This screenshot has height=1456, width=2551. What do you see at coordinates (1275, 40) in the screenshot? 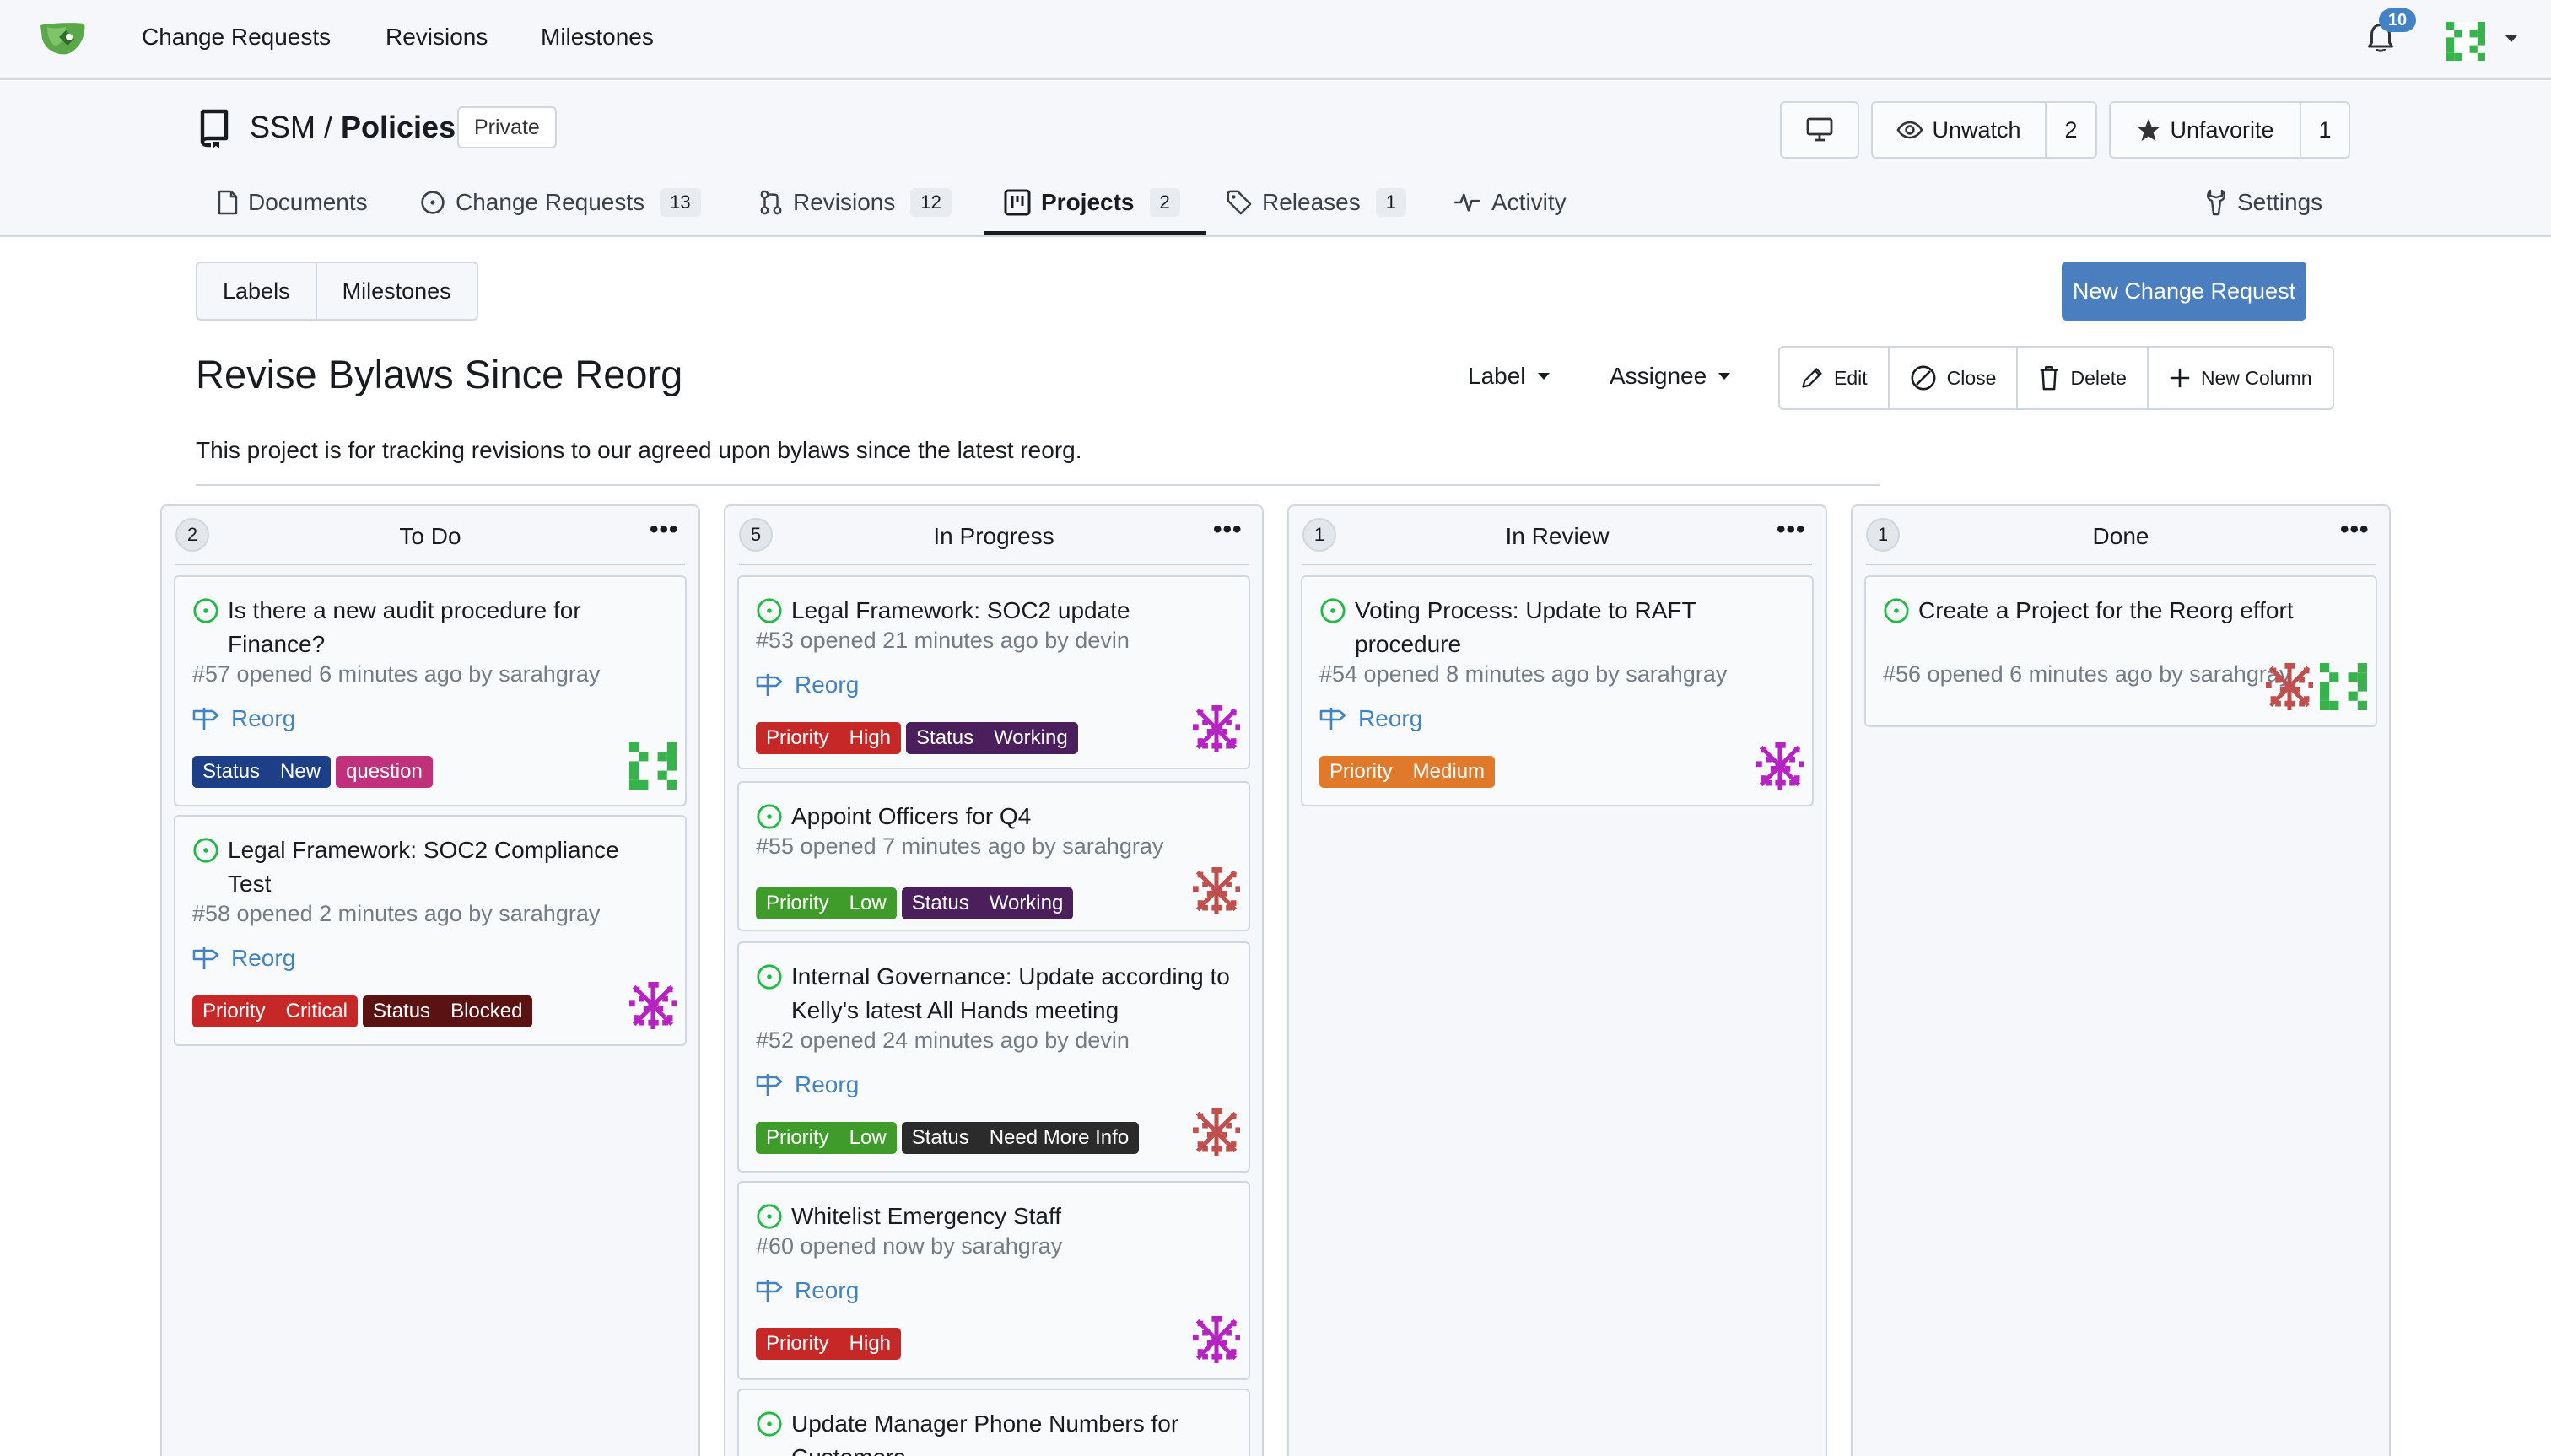
I see `top-navbar: Change Requests Revisions Milestones 10` at bounding box center [1275, 40].